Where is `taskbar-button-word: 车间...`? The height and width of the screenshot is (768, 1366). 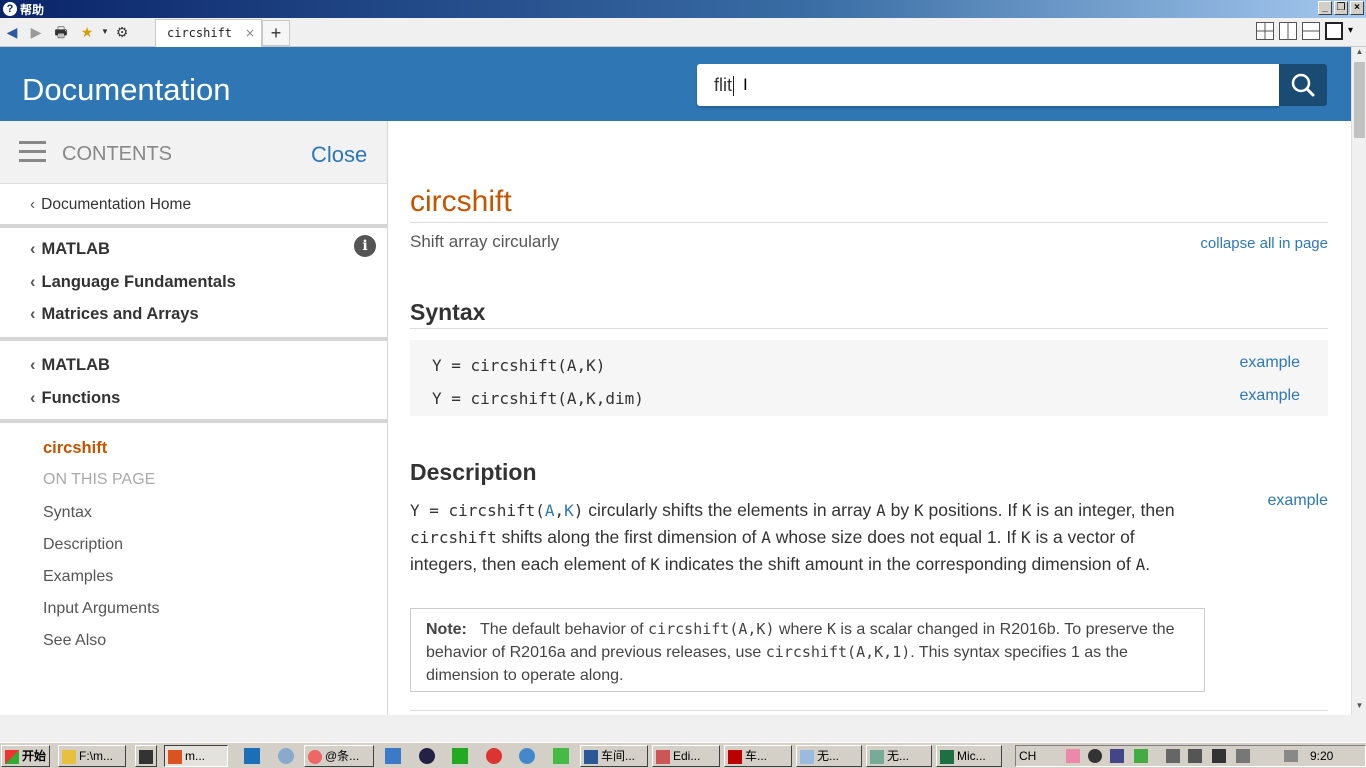 taskbar-button-word: 车间... is located at coordinates (614, 756).